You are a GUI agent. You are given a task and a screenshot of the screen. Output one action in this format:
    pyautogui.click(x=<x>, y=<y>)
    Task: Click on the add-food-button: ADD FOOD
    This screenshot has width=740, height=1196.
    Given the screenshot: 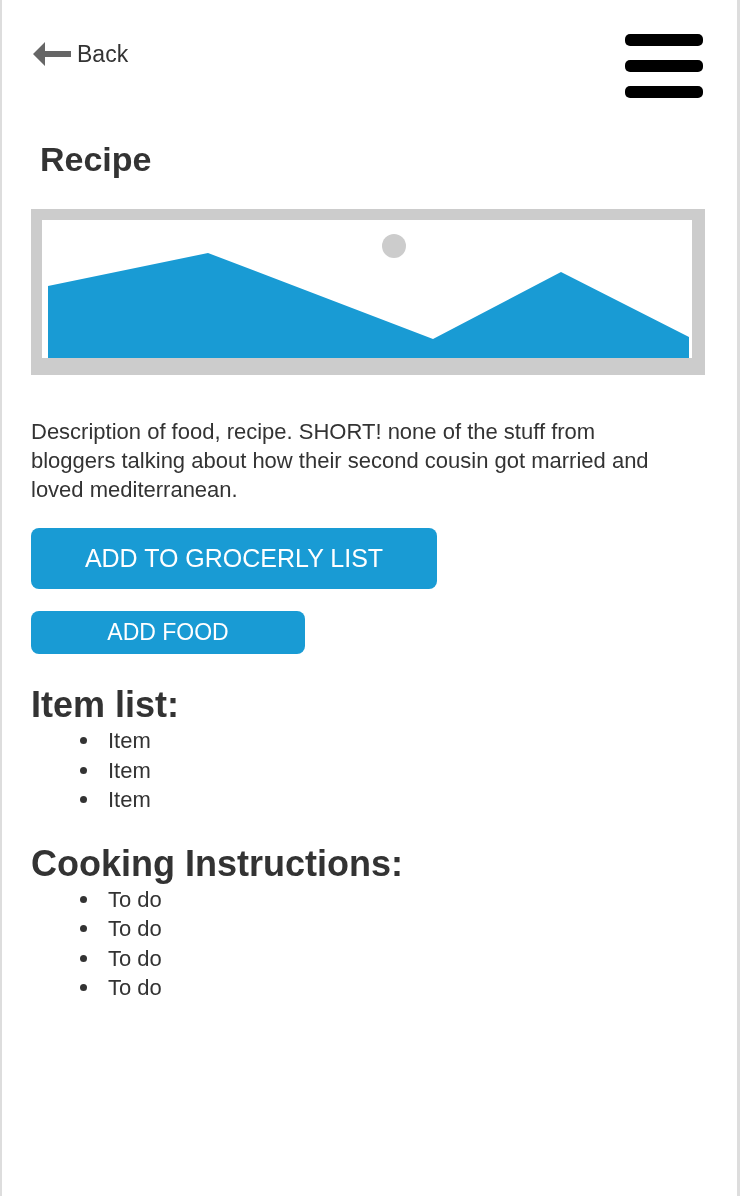 What is the action you would take?
    pyautogui.click(x=168, y=632)
    